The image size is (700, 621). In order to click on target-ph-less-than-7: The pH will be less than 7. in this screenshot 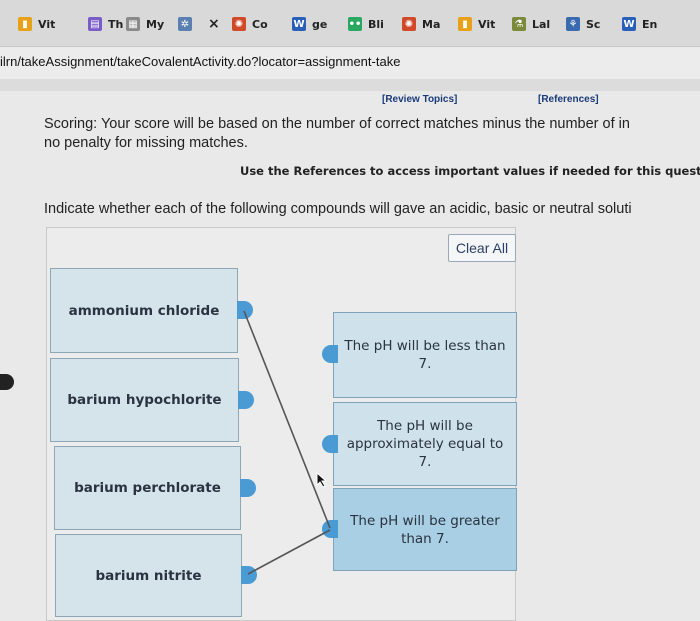, I will do `click(425, 355)`.